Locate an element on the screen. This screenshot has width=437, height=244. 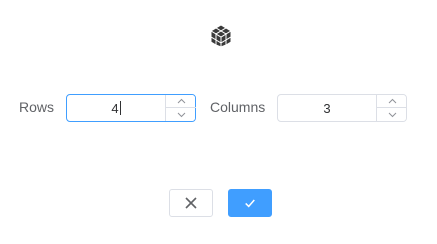
check-icon is located at coordinates (250, 203).